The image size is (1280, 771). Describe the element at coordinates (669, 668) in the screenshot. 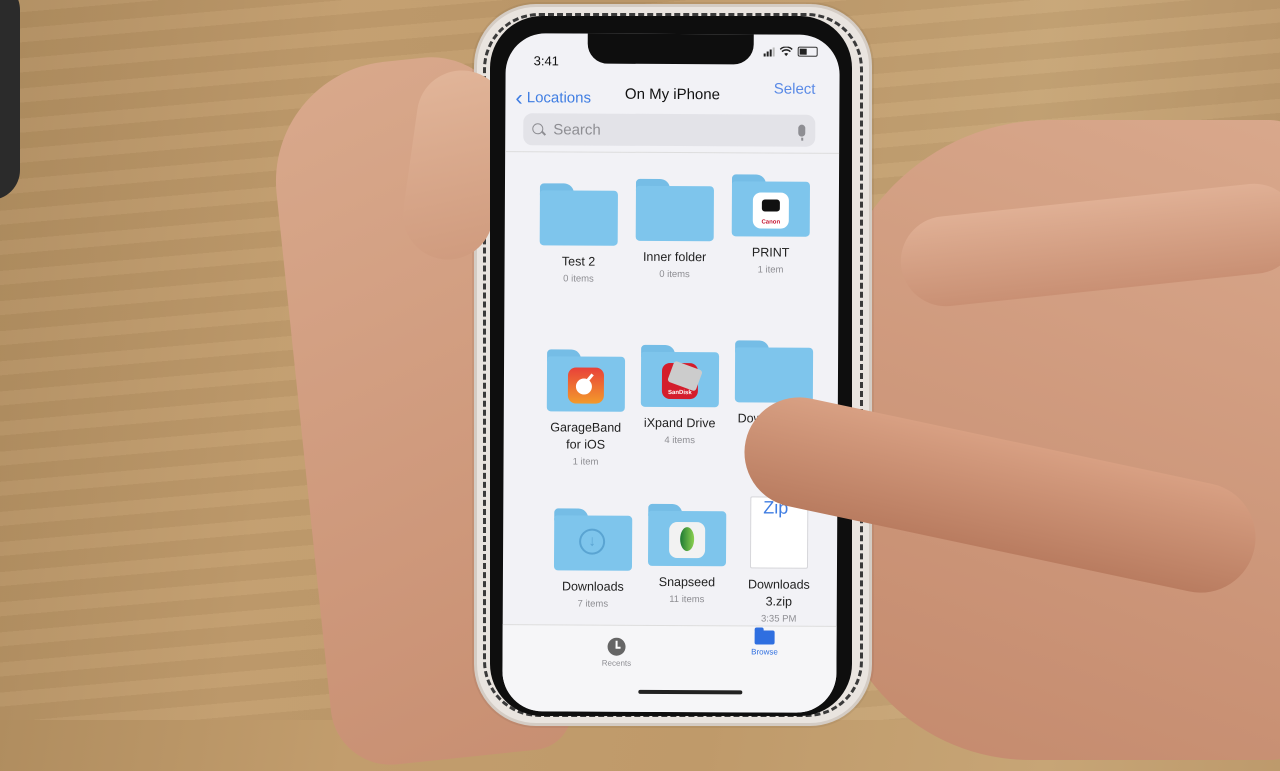

I see `tab-bar: Recents Browse` at that location.